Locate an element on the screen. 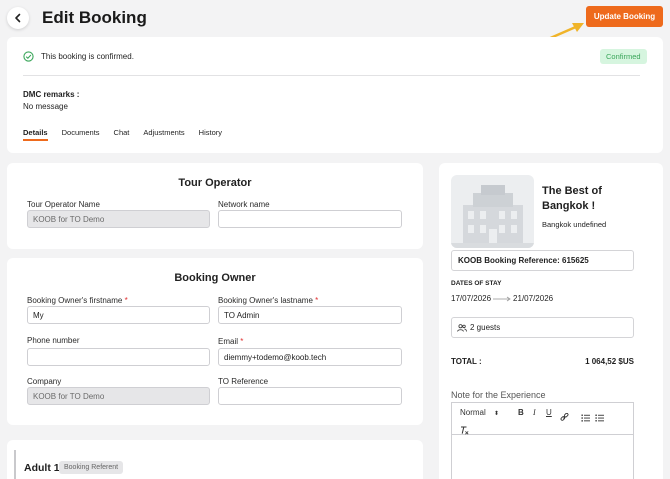  ordered-list-icon is located at coordinates (585, 418).